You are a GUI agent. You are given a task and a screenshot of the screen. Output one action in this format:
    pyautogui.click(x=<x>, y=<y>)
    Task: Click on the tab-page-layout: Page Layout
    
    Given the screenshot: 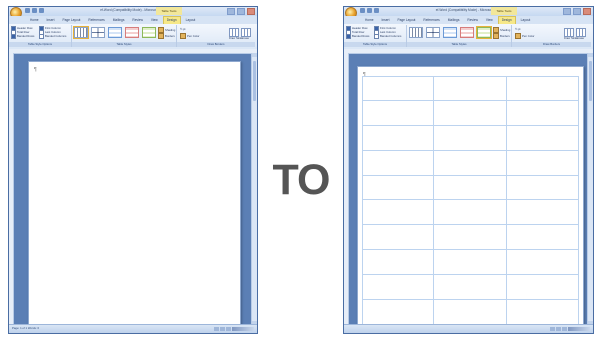 What is the action you would take?
    pyautogui.click(x=407, y=20)
    